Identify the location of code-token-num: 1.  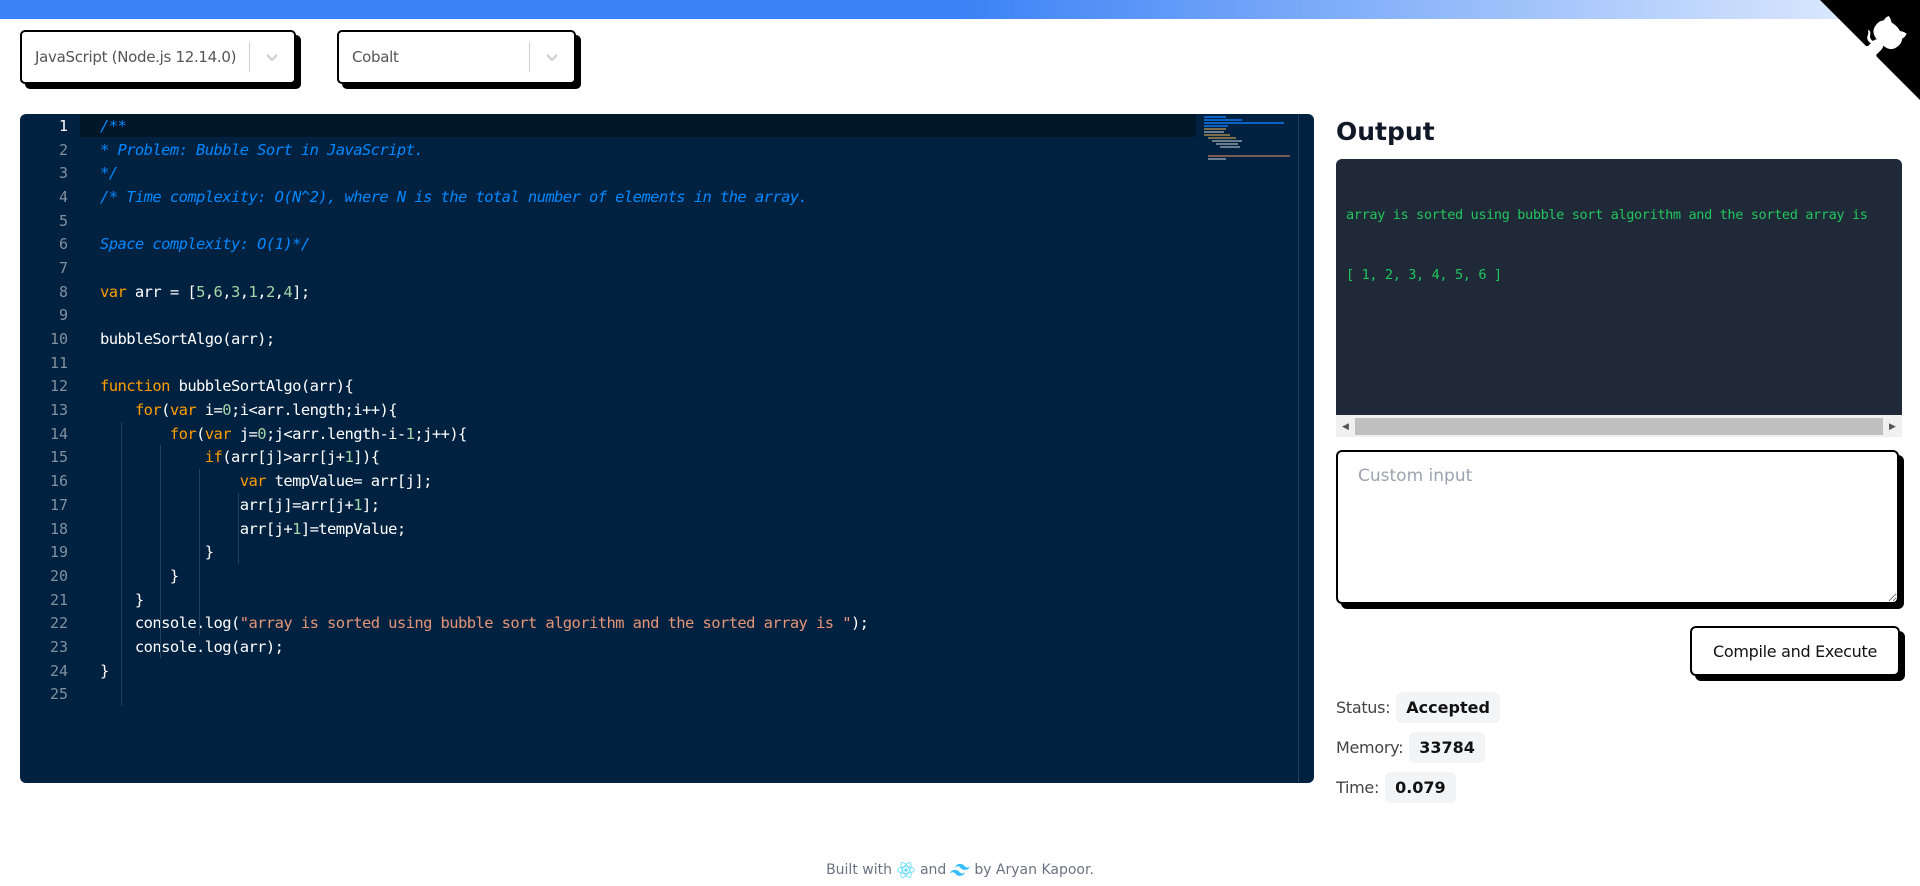
(349, 457).